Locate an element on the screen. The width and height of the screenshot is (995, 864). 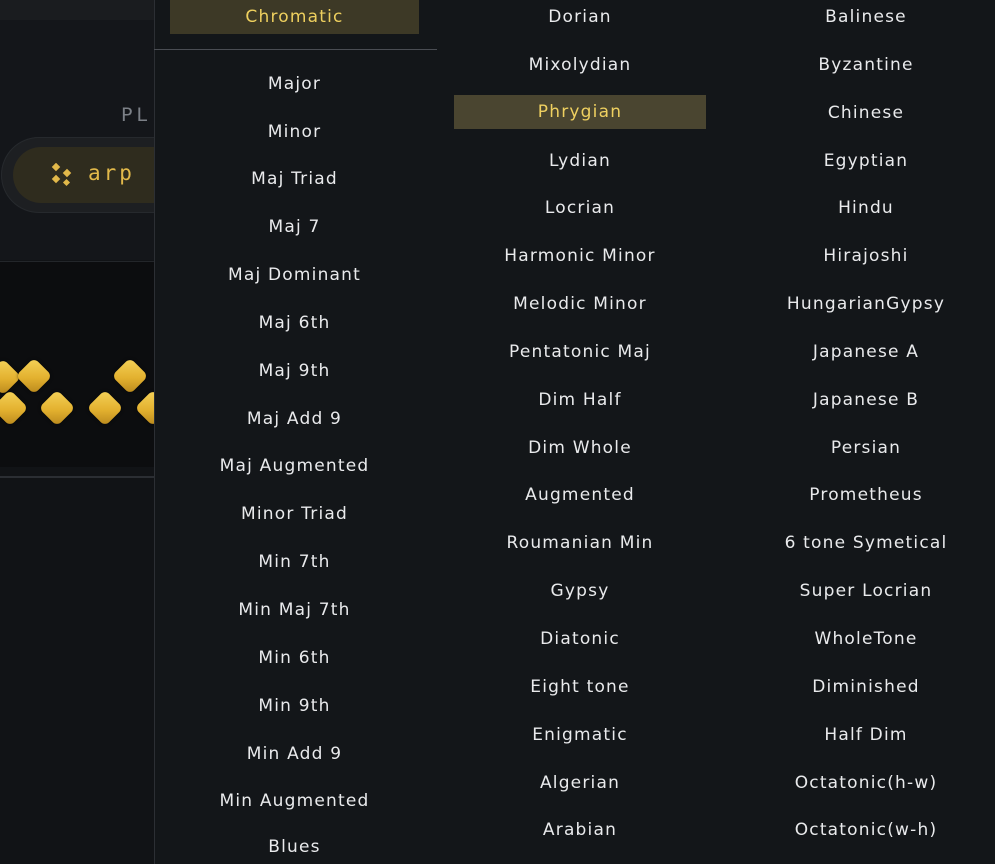
menu-item: Byzantine is located at coordinates (866, 65).